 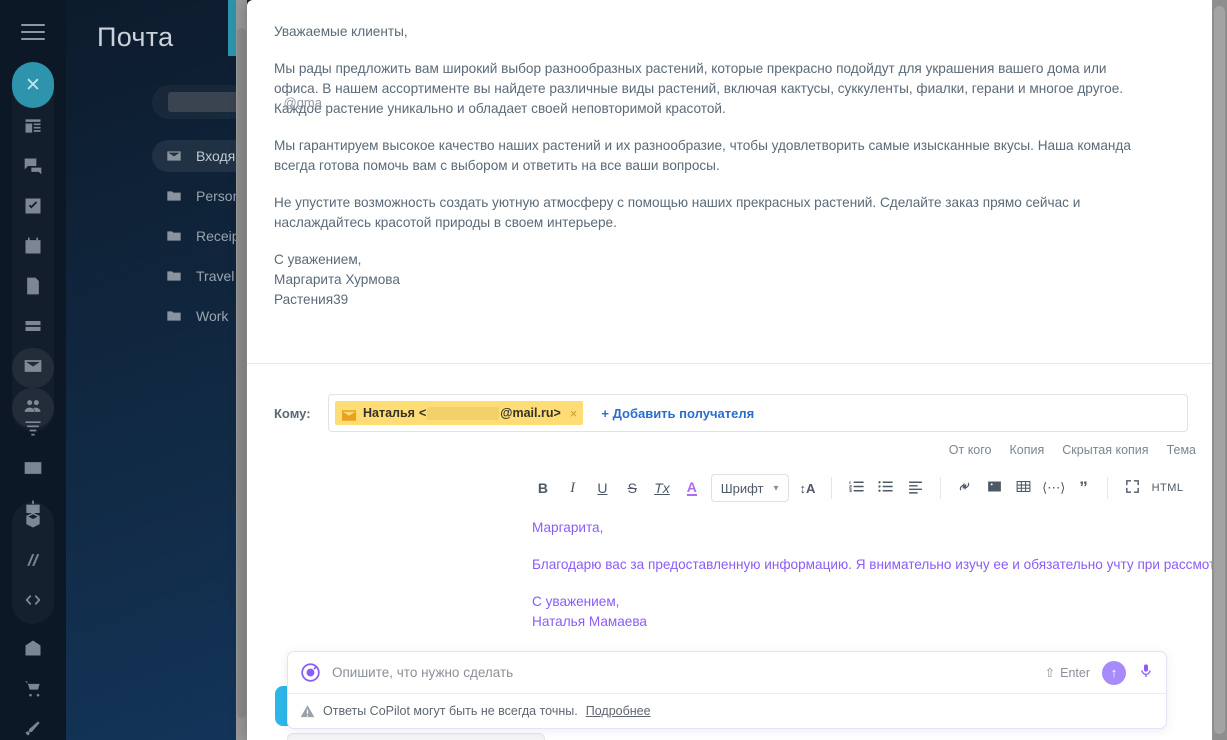 I want to click on rail-item-crm, so click(x=33, y=430).